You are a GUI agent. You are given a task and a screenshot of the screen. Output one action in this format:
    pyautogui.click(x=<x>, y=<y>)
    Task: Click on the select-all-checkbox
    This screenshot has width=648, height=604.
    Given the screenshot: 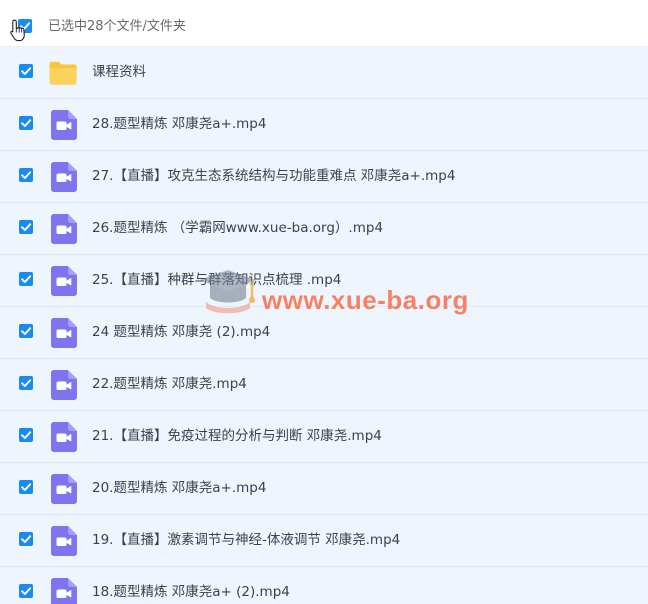 What is the action you would take?
    pyautogui.click(x=25, y=26)
    